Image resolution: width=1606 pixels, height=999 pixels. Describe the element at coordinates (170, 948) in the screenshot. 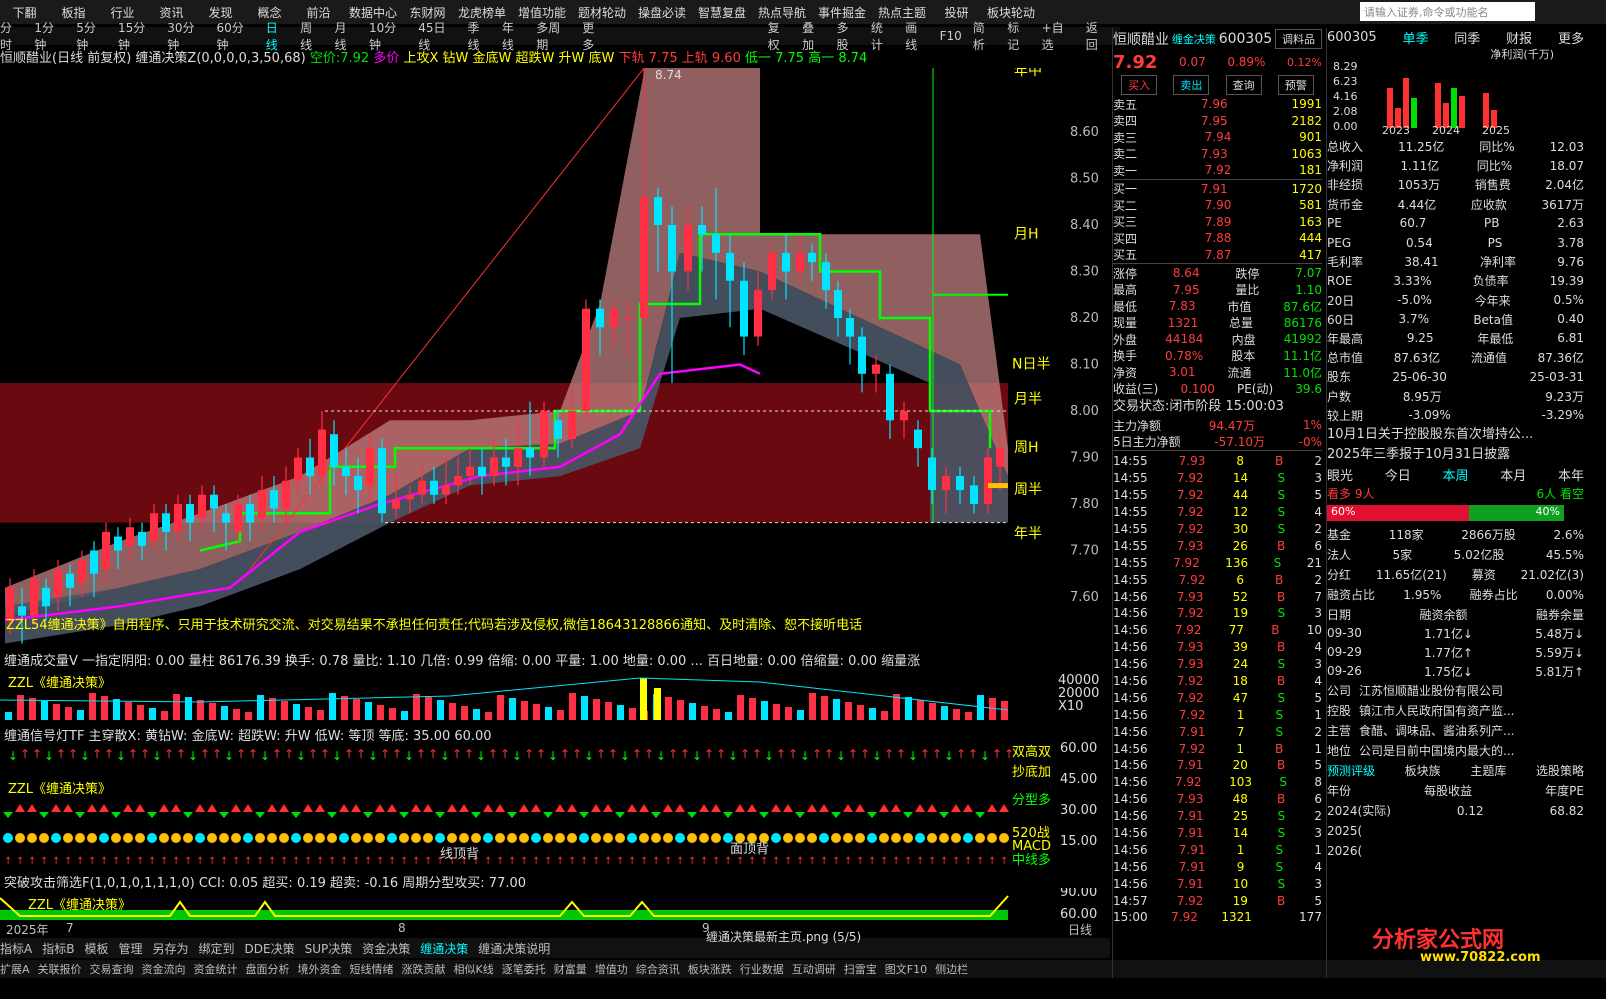

I see `indicator-tab: 另存为` at that location.